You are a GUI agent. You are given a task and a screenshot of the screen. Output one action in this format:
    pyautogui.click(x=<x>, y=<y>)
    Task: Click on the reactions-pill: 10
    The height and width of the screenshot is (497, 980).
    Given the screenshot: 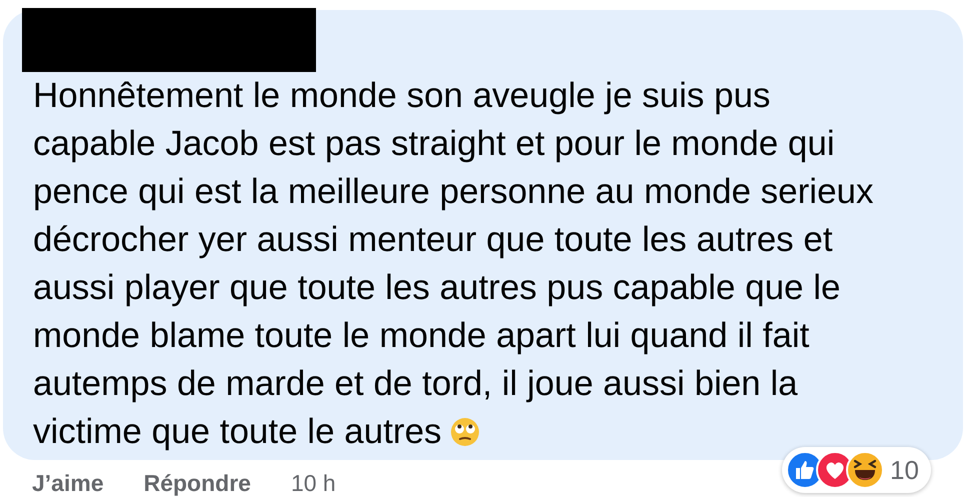 What is the action you would take?
    pyautogui.click(x=856, y=470)
    